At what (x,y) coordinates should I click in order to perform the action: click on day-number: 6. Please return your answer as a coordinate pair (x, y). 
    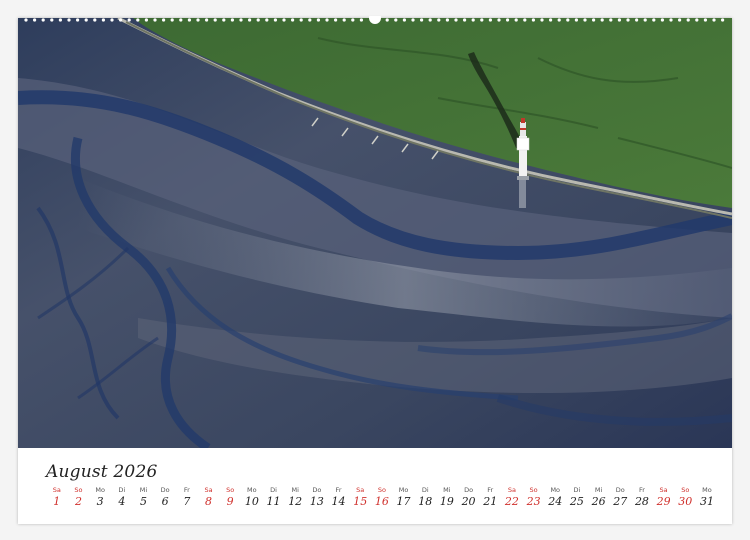
    Looking at the image, I should click on (165, 501).